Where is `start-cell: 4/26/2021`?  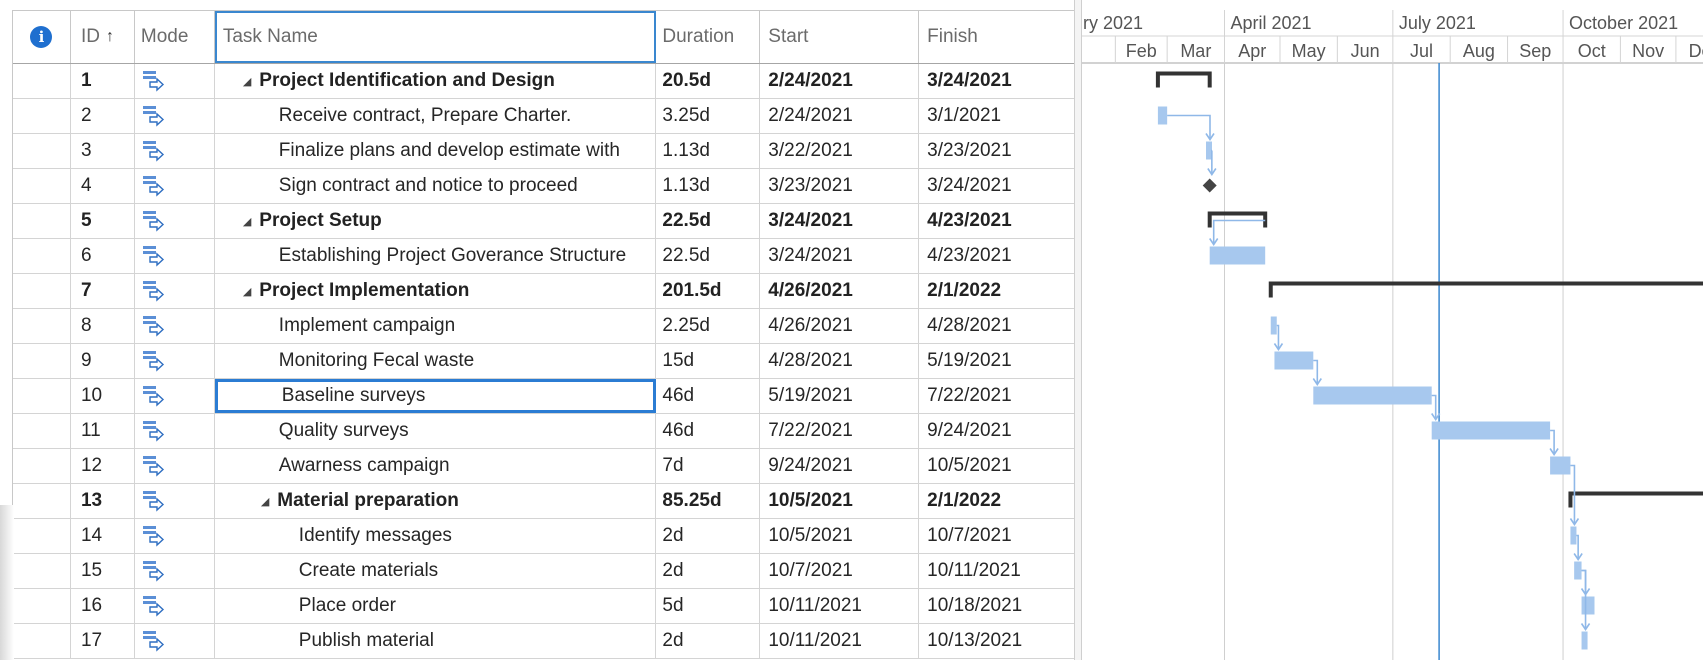
start-cell: 4/26/2021 is located at coordinates (840, 326).